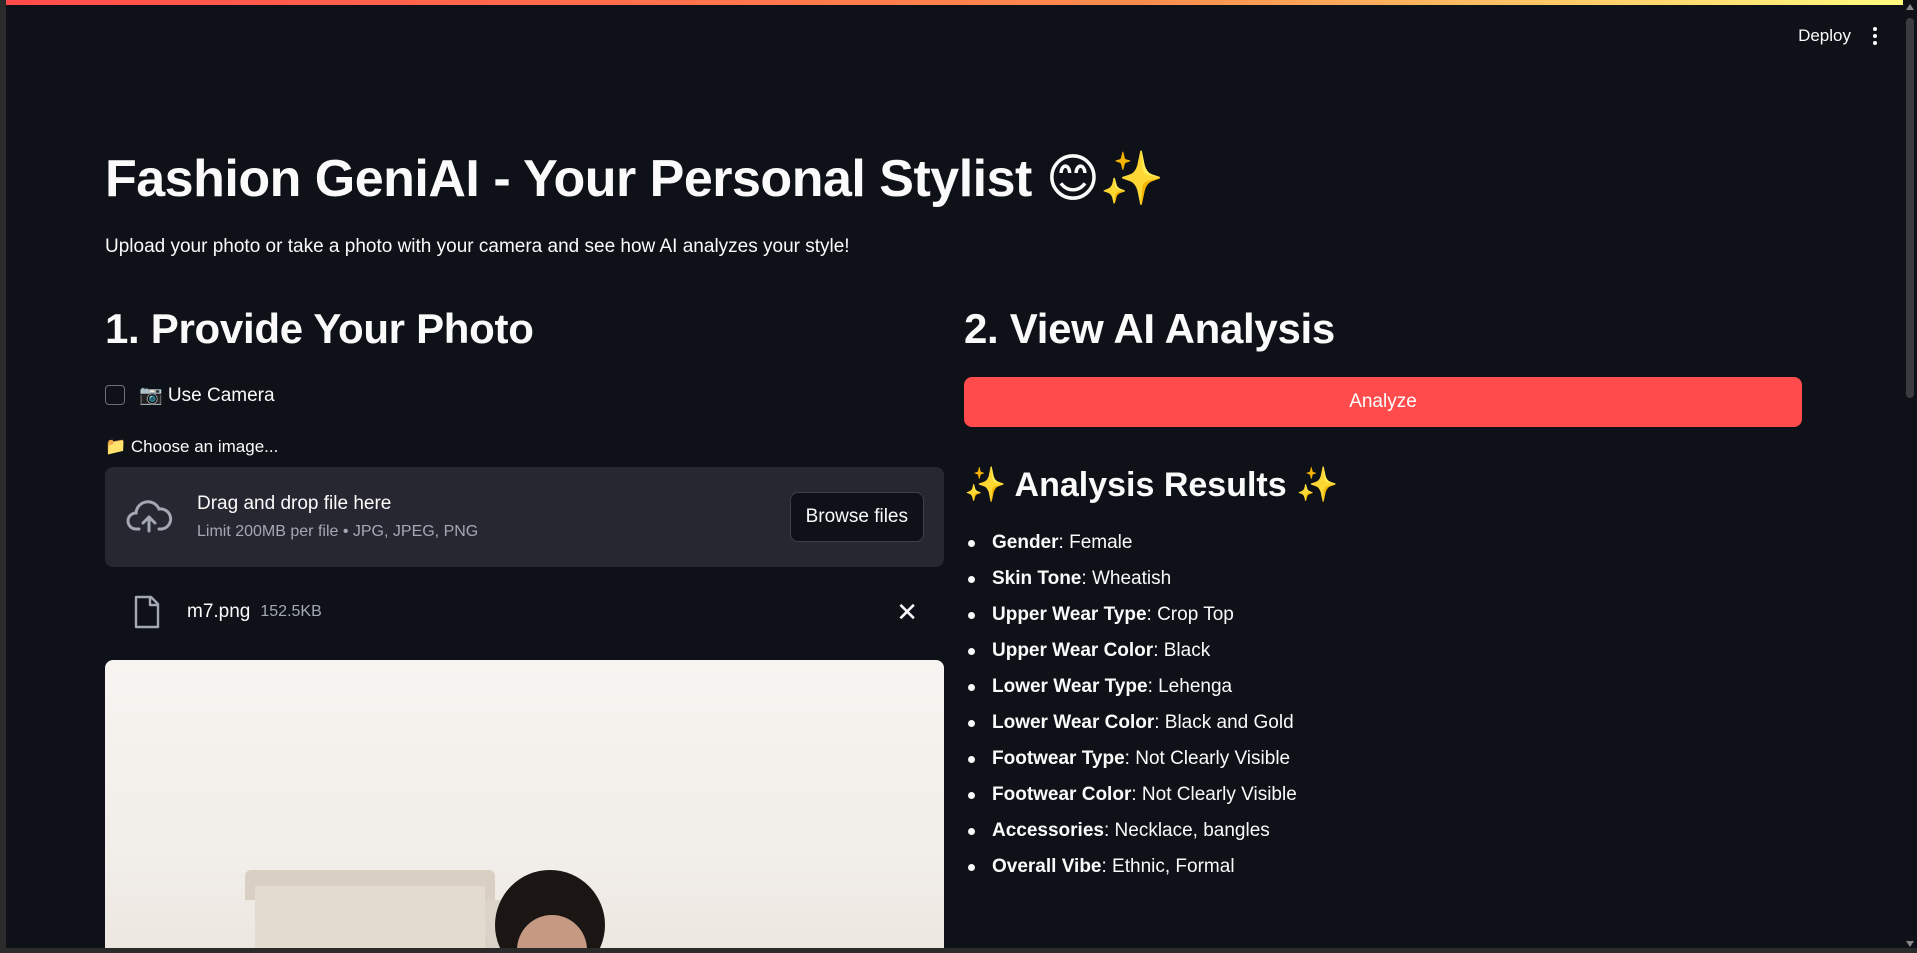 Image resolution: width=1917 pixels, height=953 pixels. I want to click on scroll-up-icon, so click(1910, 7).